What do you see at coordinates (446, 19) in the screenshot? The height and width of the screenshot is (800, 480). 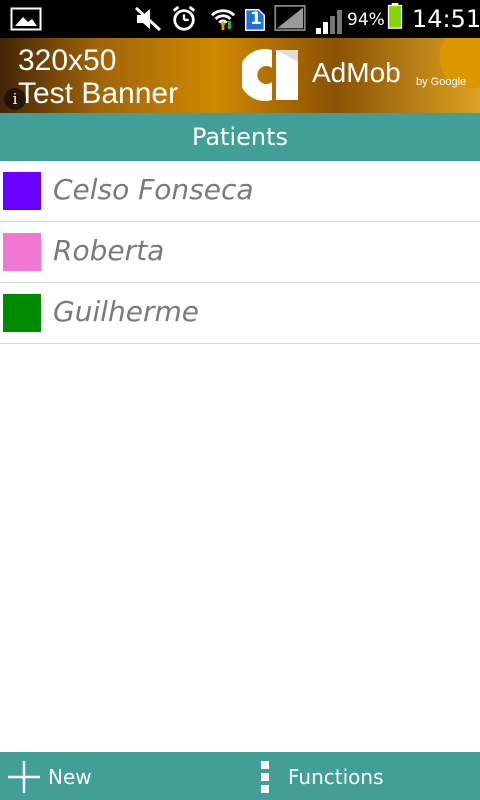 I see `clock: 14:51` at bounding box center [446, 19].